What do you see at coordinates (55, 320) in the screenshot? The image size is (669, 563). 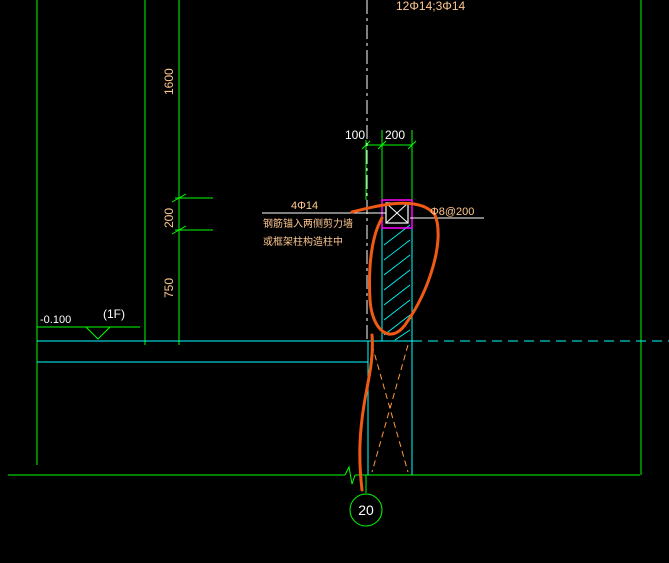 I see `level-value: -0.100` at bounding box center [55, 320].